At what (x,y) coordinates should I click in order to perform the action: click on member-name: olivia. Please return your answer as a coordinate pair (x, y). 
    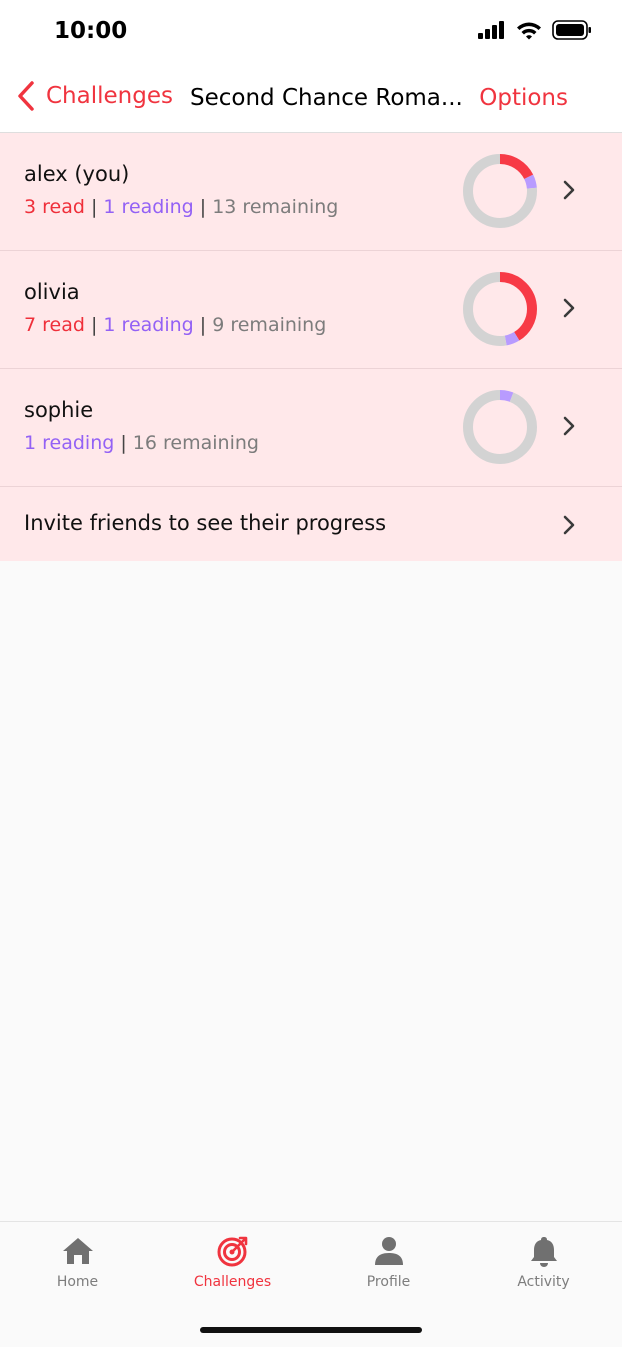
    Looking at the image, I should click on (52, 292).